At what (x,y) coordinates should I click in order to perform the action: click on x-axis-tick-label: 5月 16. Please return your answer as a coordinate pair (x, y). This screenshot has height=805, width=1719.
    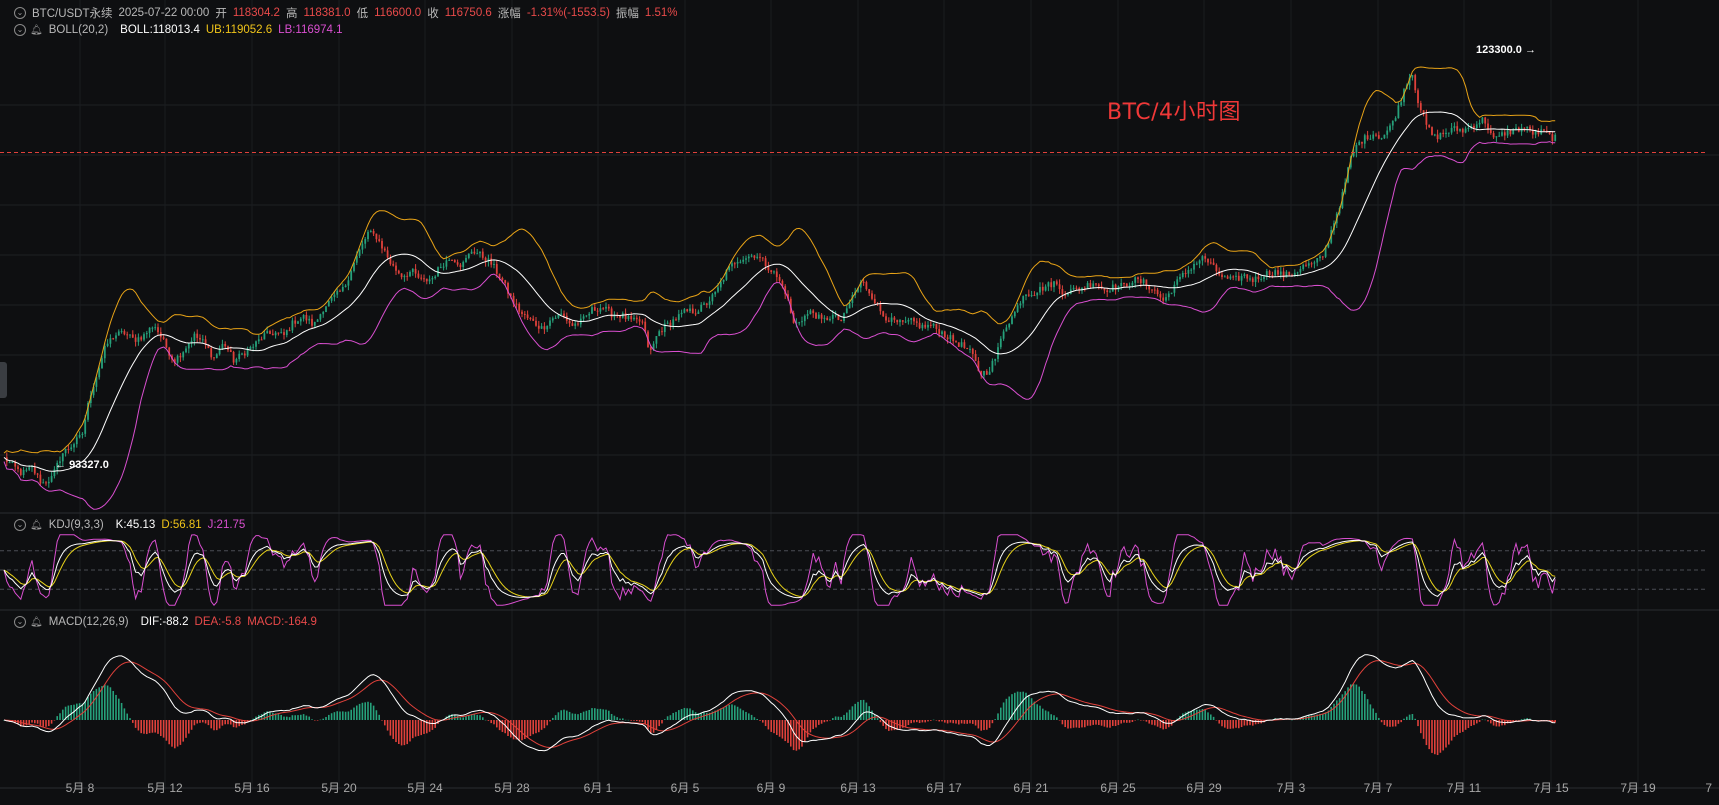
    Looking at the image, I should click on (252, 788).